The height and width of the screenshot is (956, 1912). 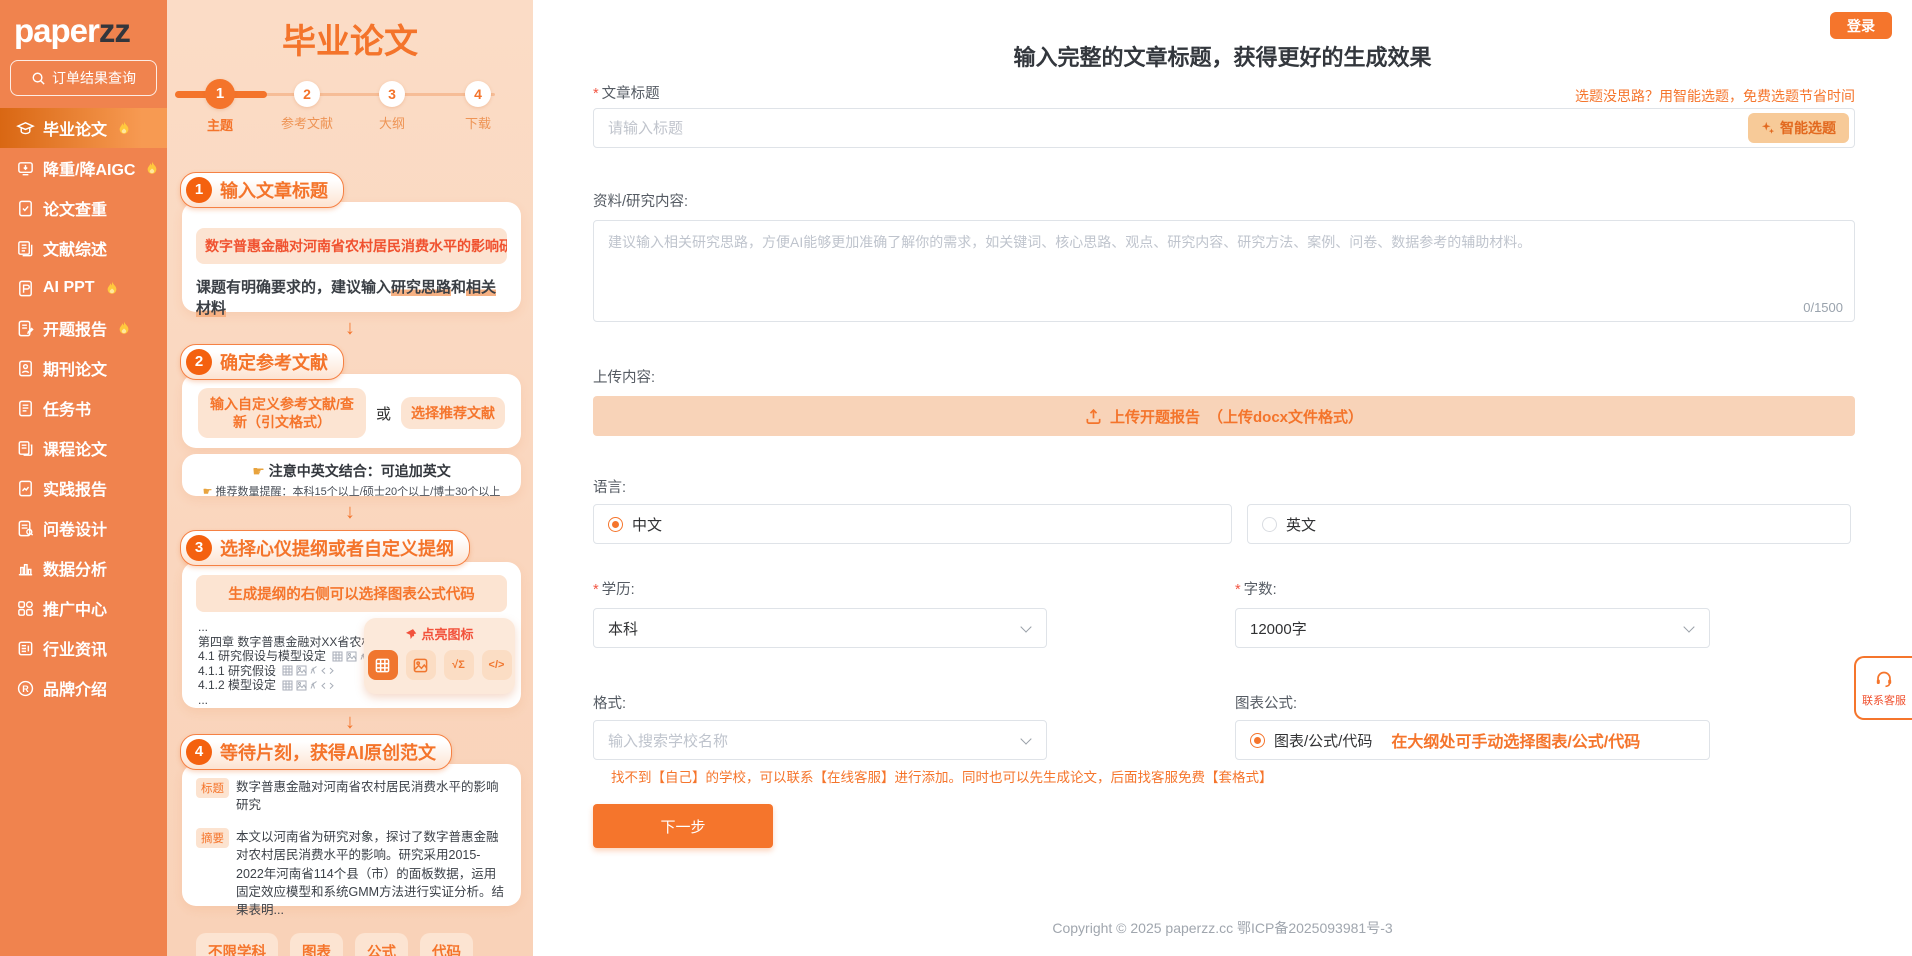 I want to click on abstract-badge: 摘要, so click(x=212, y=838).